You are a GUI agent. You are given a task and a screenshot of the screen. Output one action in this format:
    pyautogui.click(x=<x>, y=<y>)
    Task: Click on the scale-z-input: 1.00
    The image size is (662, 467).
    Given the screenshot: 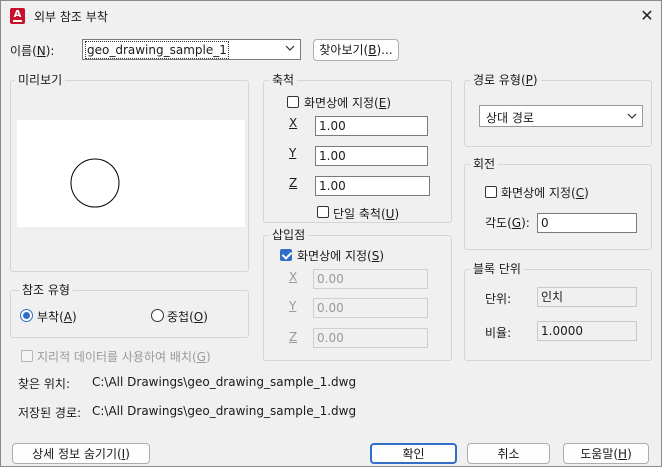 What is the action you would take?
    pyautogui.click(x=372, y=186)
    